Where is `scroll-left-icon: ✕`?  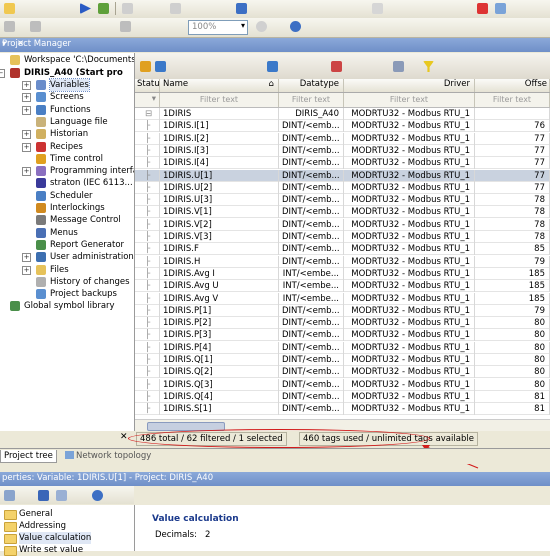 scroll-left-icon: ✕ is located at coordinates (124, 437).